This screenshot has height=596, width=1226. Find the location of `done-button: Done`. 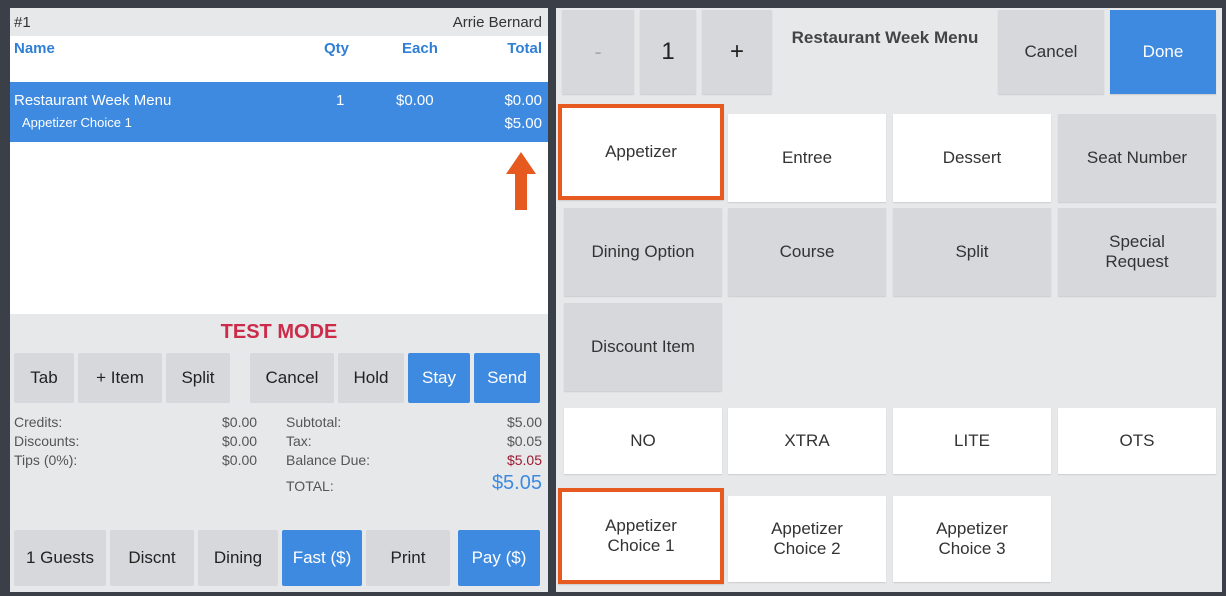

done-button: Done is located at coordinates (1163, 52).